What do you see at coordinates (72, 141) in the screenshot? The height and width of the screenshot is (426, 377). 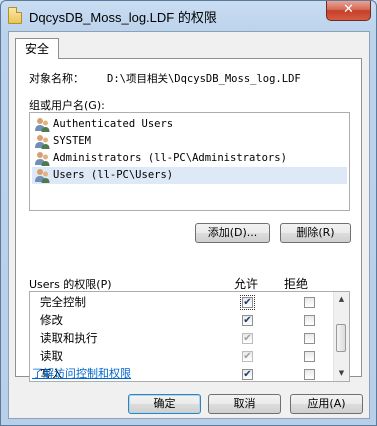 I see `list-item-label: SYSTEM` at bounding box center [72, 141].